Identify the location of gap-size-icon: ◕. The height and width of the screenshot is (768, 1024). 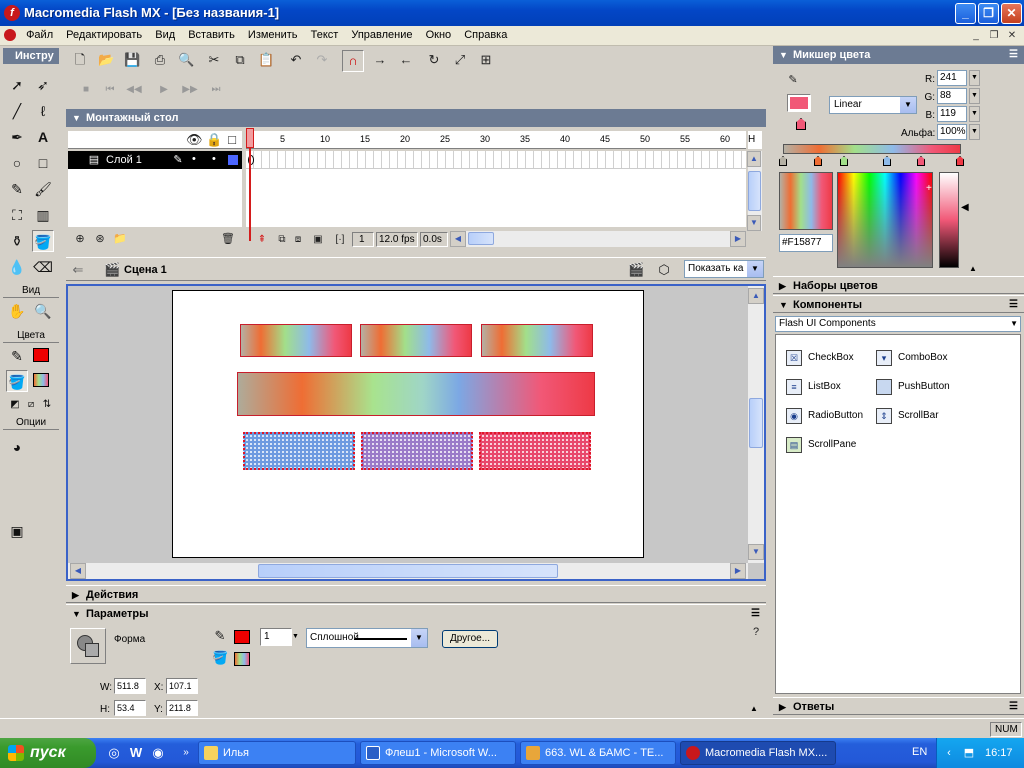
(17, 447).